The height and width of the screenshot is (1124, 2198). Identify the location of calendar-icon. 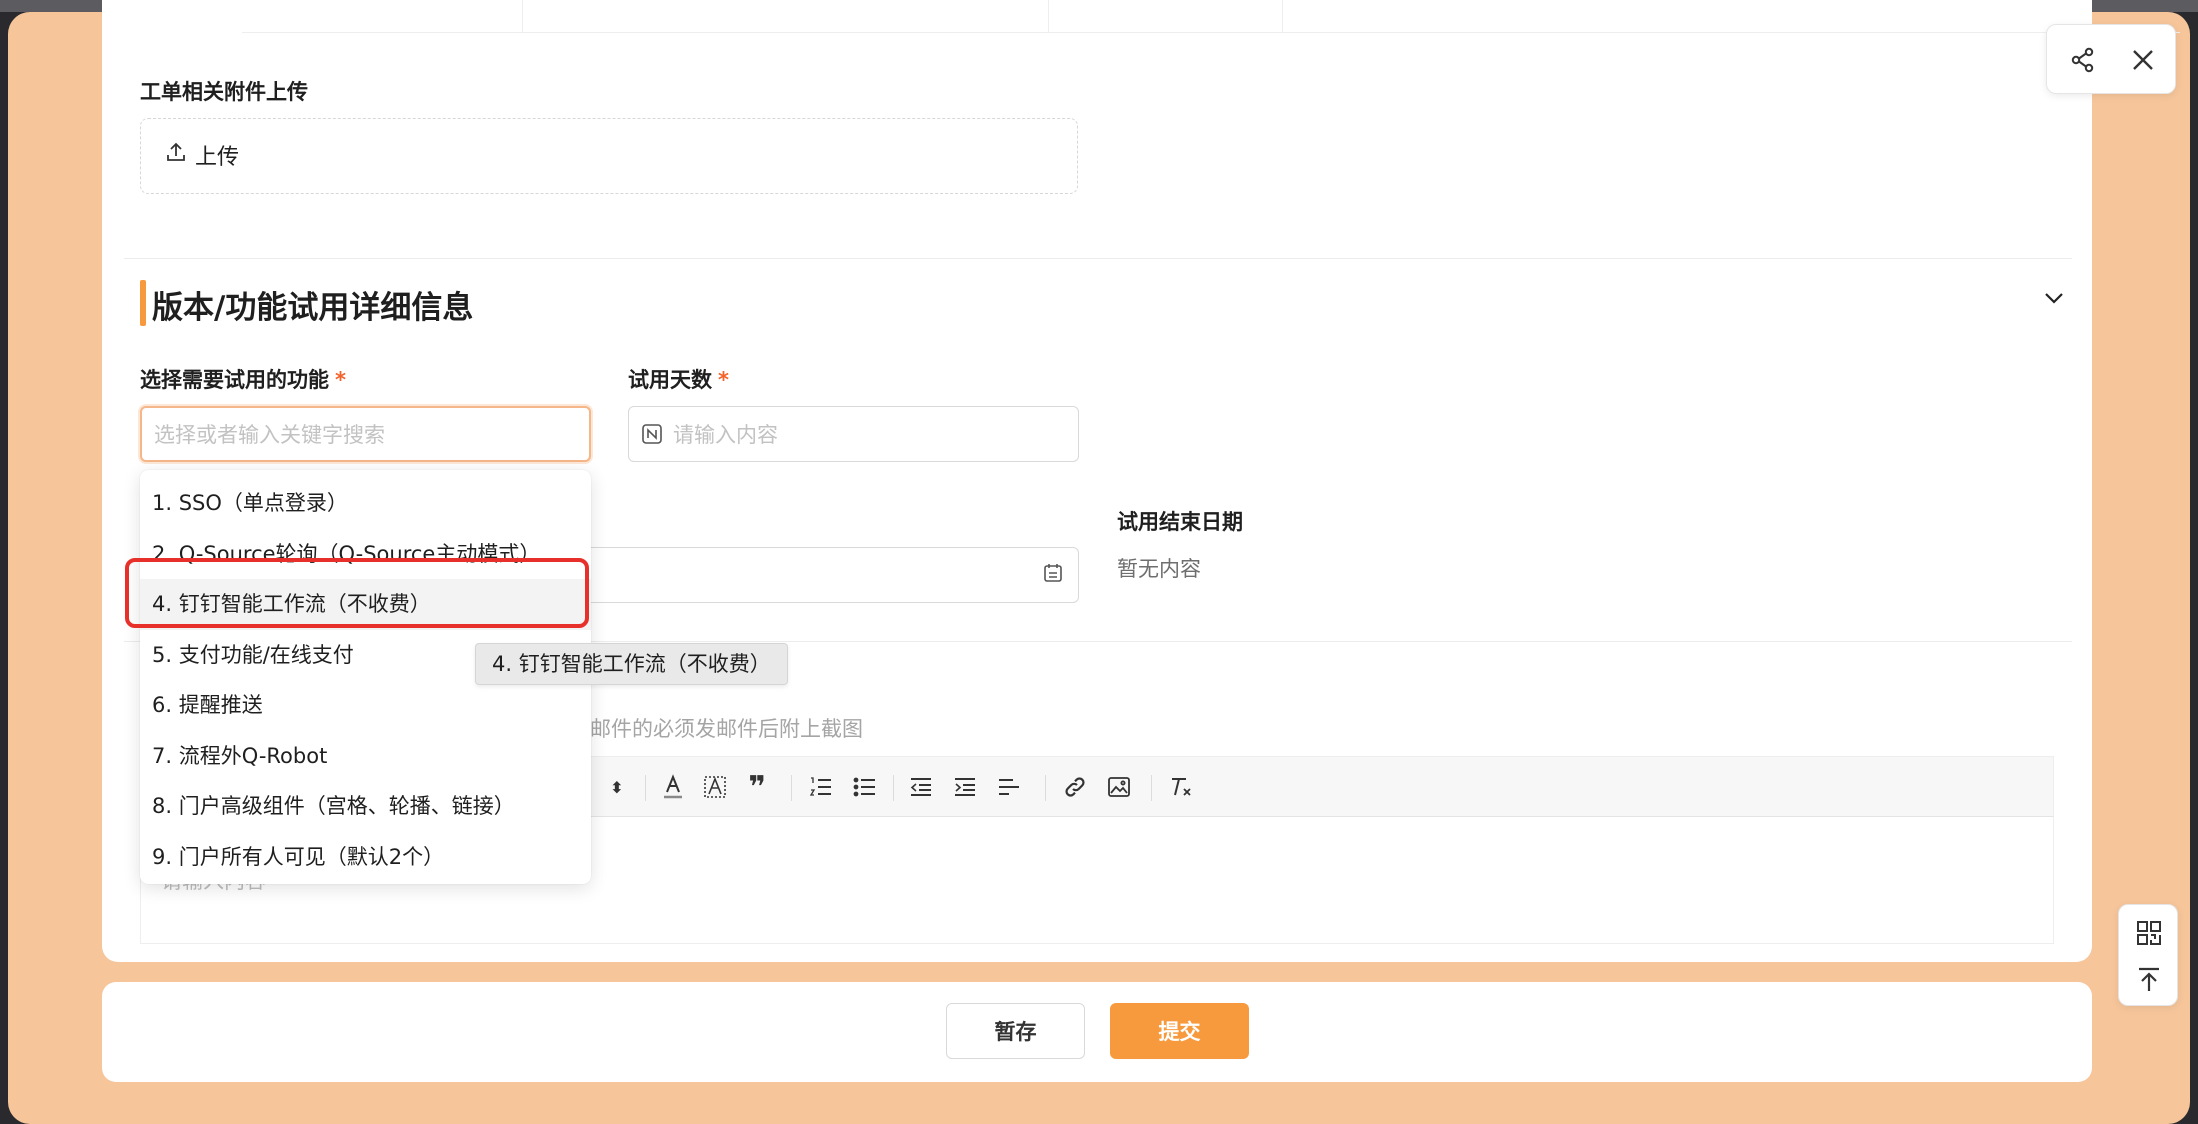
(1053, 575).